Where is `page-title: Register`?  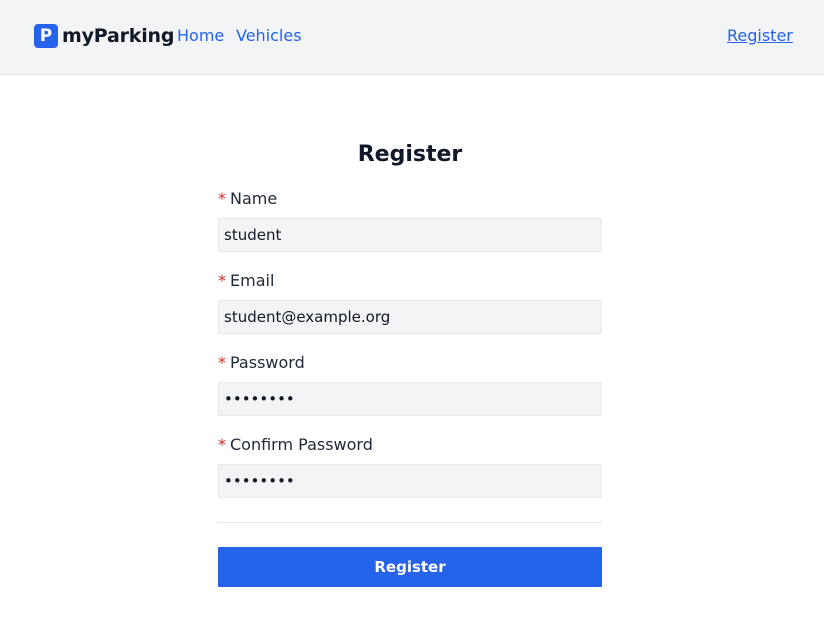
page-title: Register is located at coordinates (410, 154).